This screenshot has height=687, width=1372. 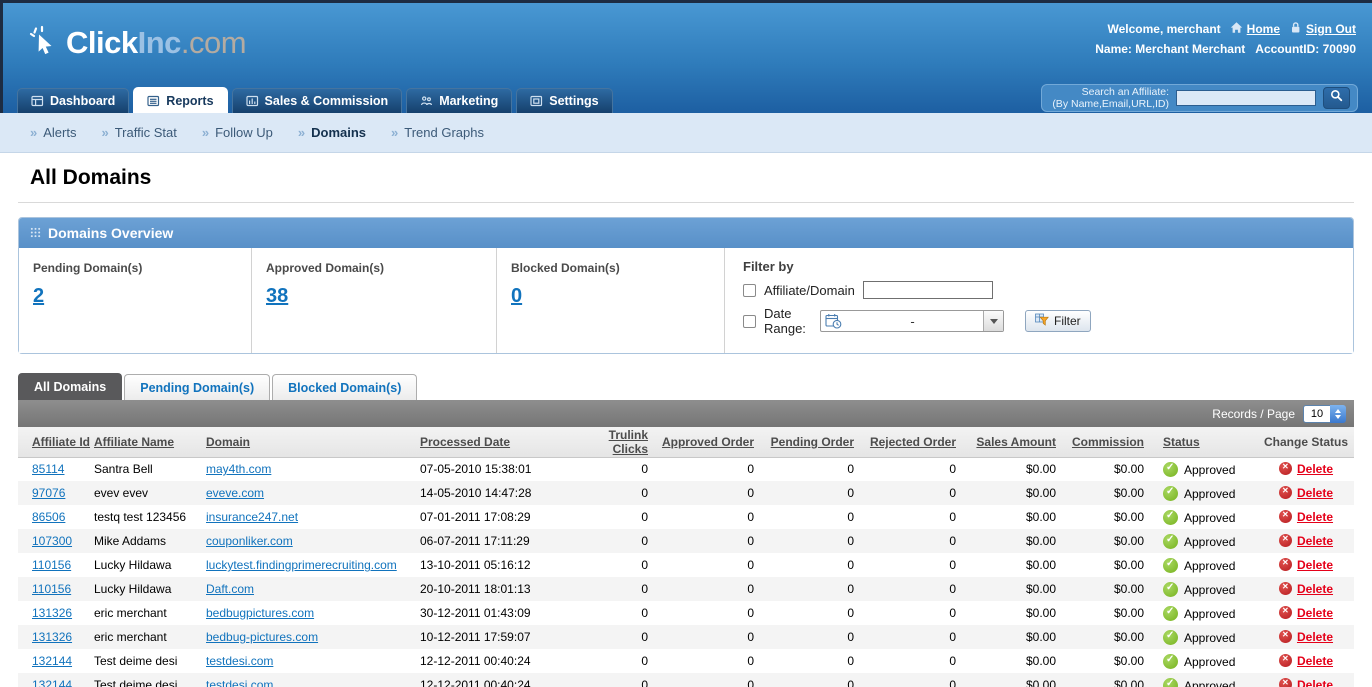 What do you see at coordinates (491, 442) in the screenshot?
I see `col-processed-date: Processed Date` at bounding box center [491, 442].